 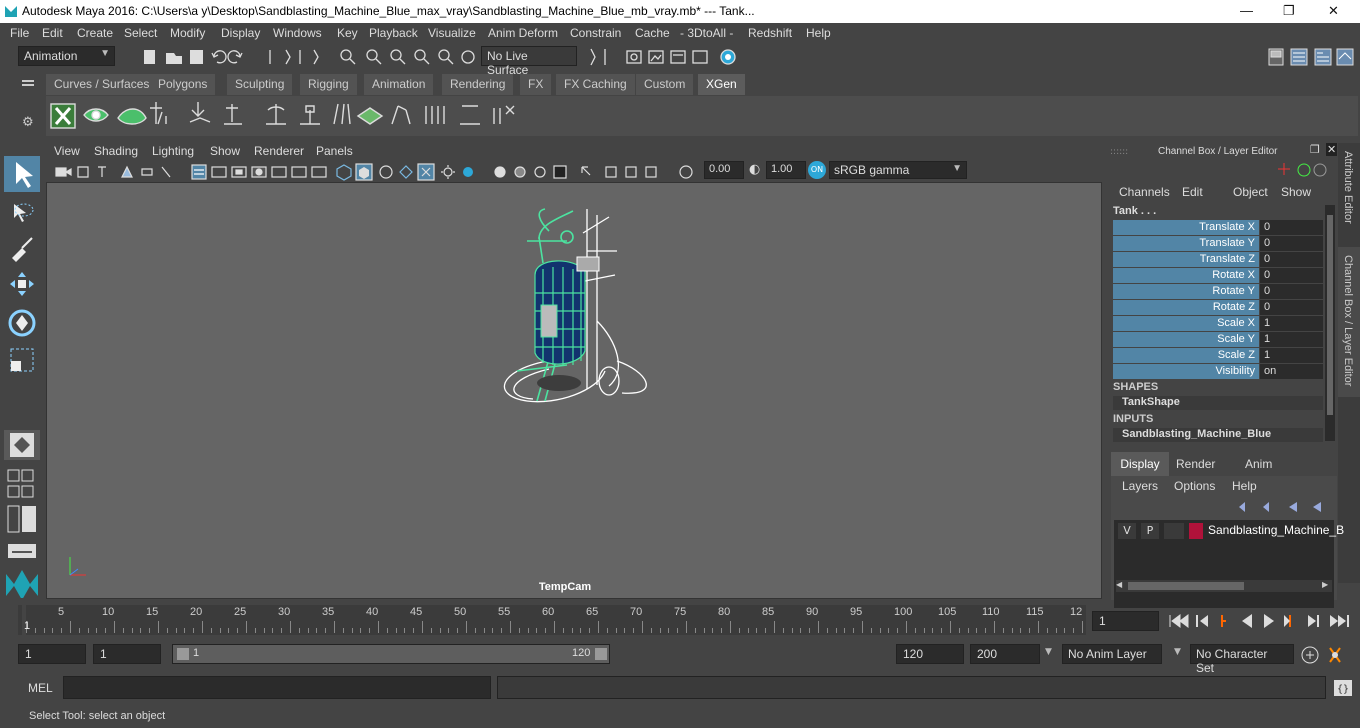 What do you see at coordinates (1250, 192) in the screenshot?
I see `cb-menu-object: Object` at bounding box center [1250, 192].